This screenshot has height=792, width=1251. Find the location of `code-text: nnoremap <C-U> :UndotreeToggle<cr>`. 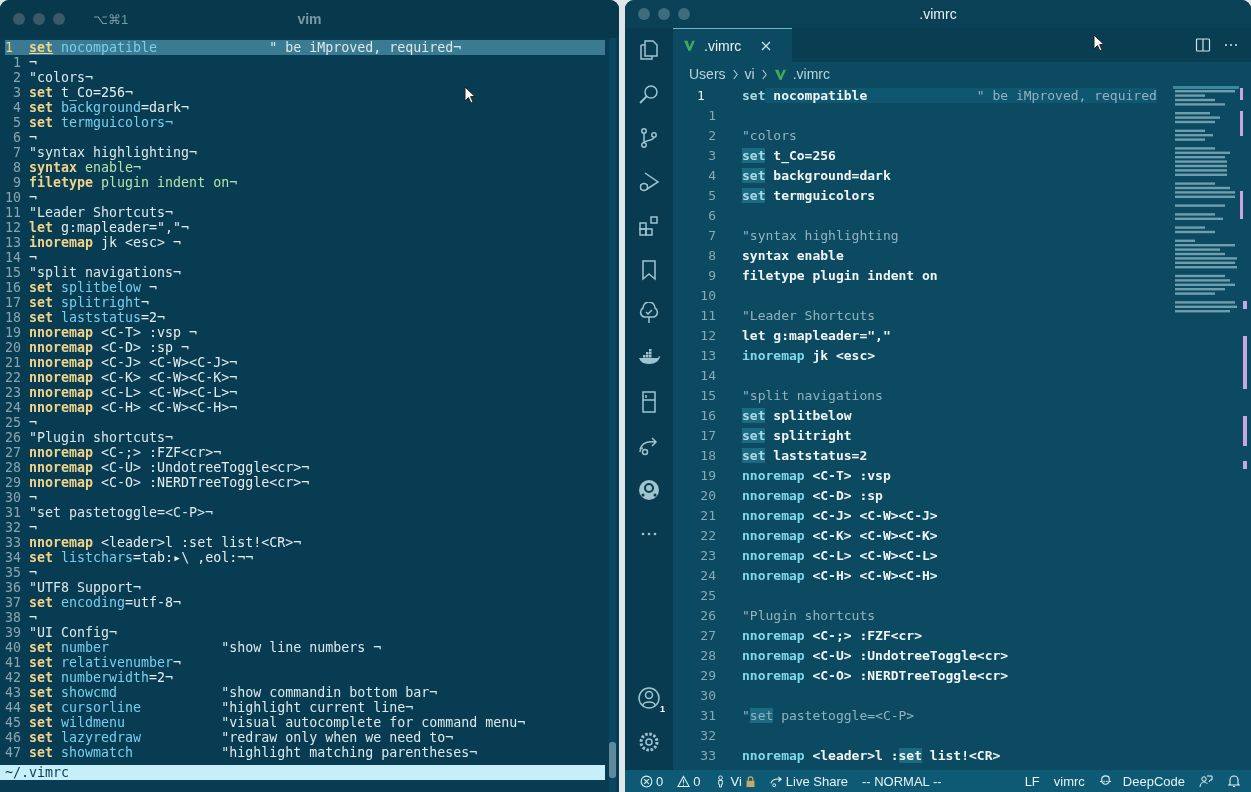

code-text: nnoremap <C-U> :UndotreeToggle<cr> is located at coordinates (875, 656).